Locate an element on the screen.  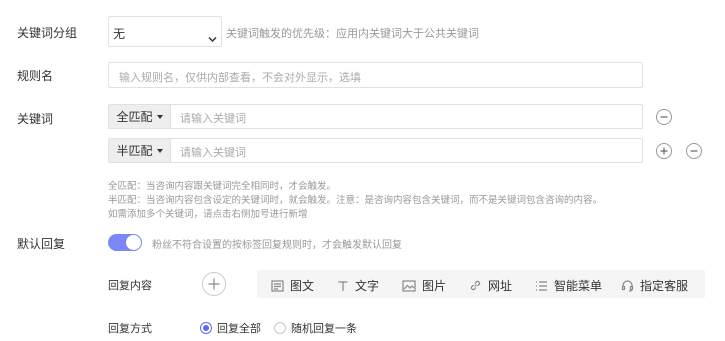
toggle-knob is located at coordinates (133, 242).